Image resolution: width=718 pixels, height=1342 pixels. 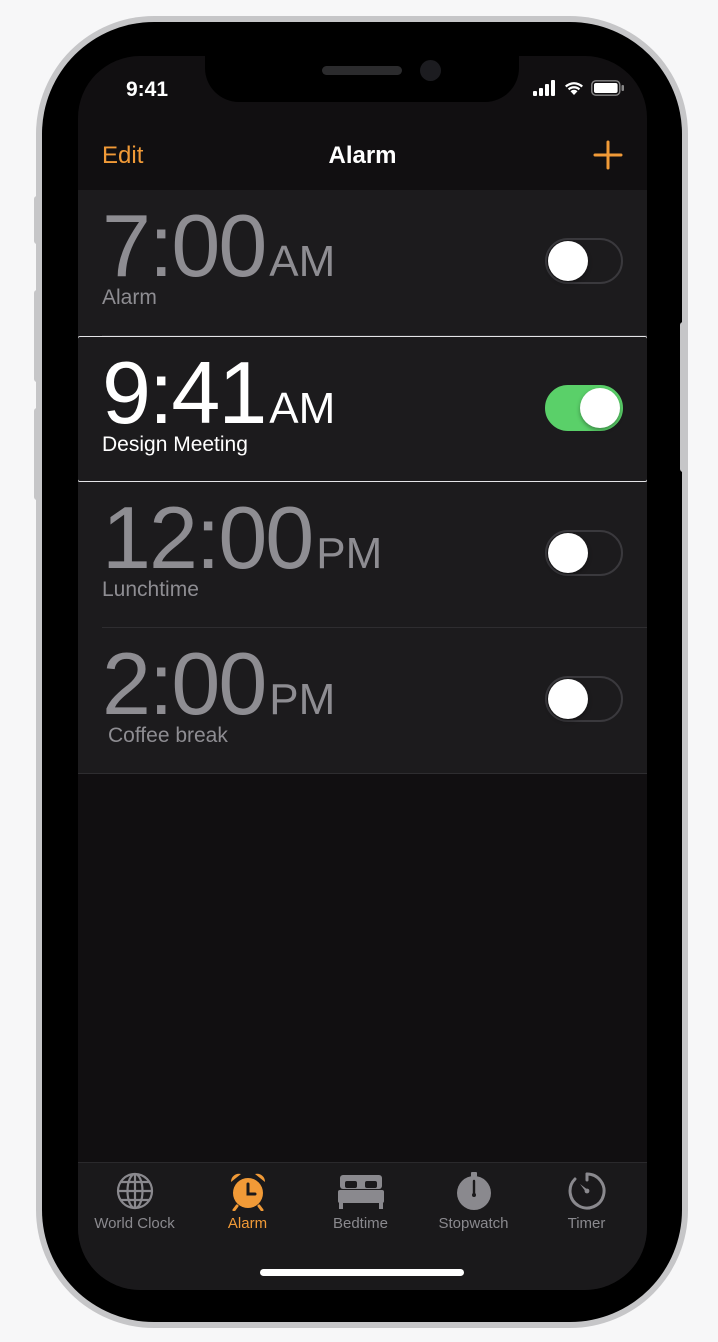 What do you see at coordinates (362, 70) in the screenshot?
I see `speaker-grille` at bounding box center [362, 70].